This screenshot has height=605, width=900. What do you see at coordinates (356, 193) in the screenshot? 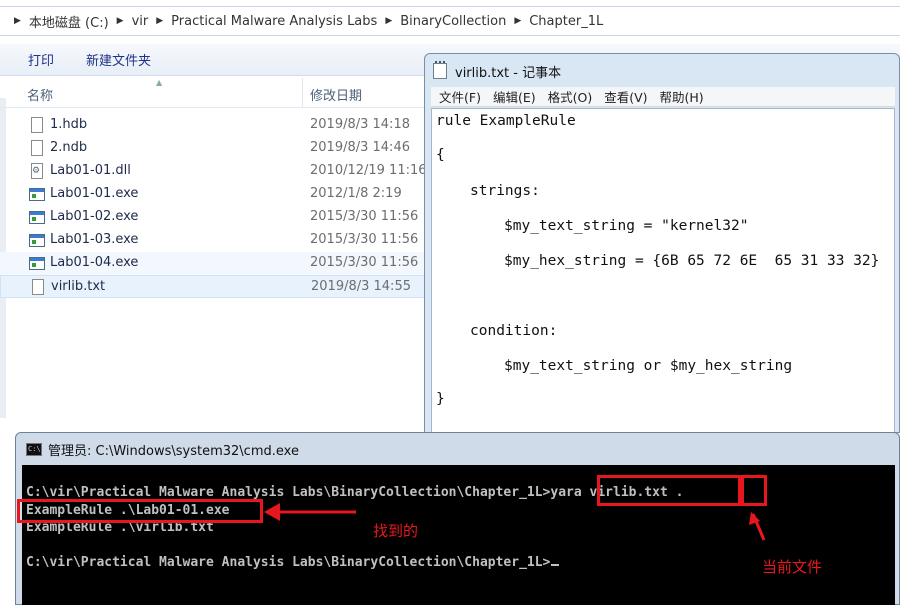
I see `file-date: 2012/1/8 2:19` at bounding box center [356, 193].